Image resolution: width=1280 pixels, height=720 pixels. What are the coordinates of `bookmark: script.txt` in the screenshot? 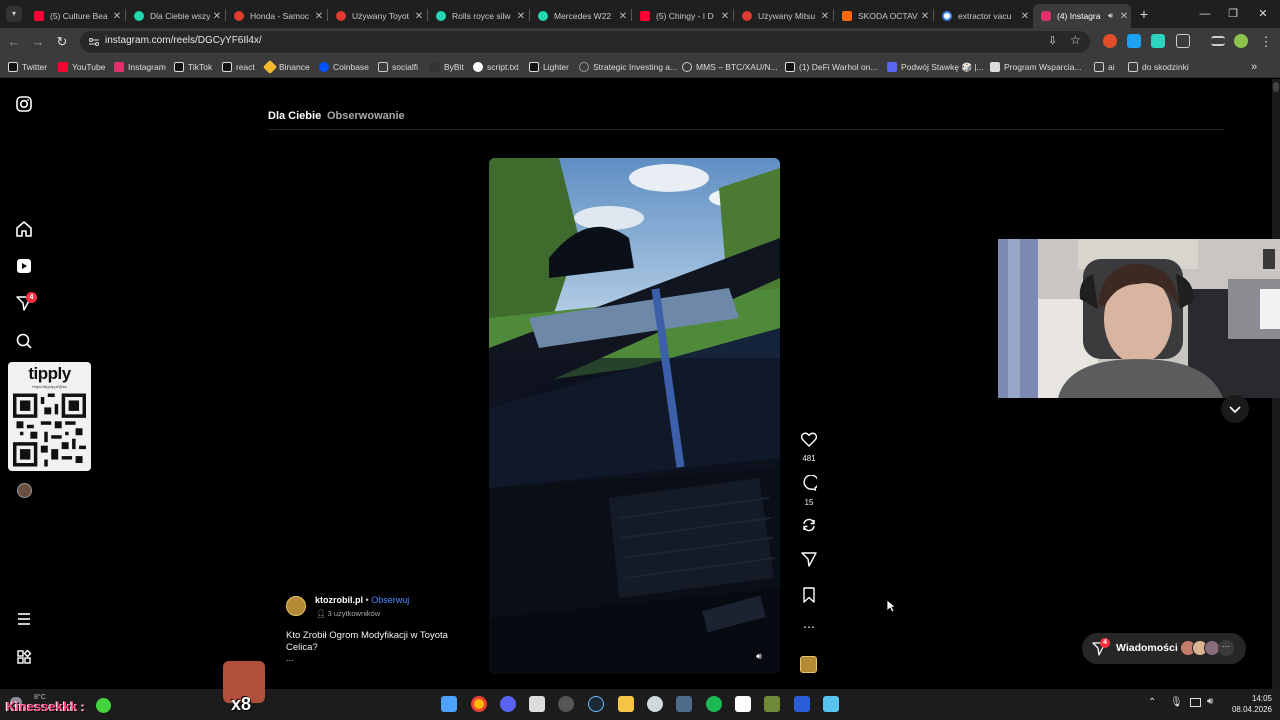 It's located at (496, 67).